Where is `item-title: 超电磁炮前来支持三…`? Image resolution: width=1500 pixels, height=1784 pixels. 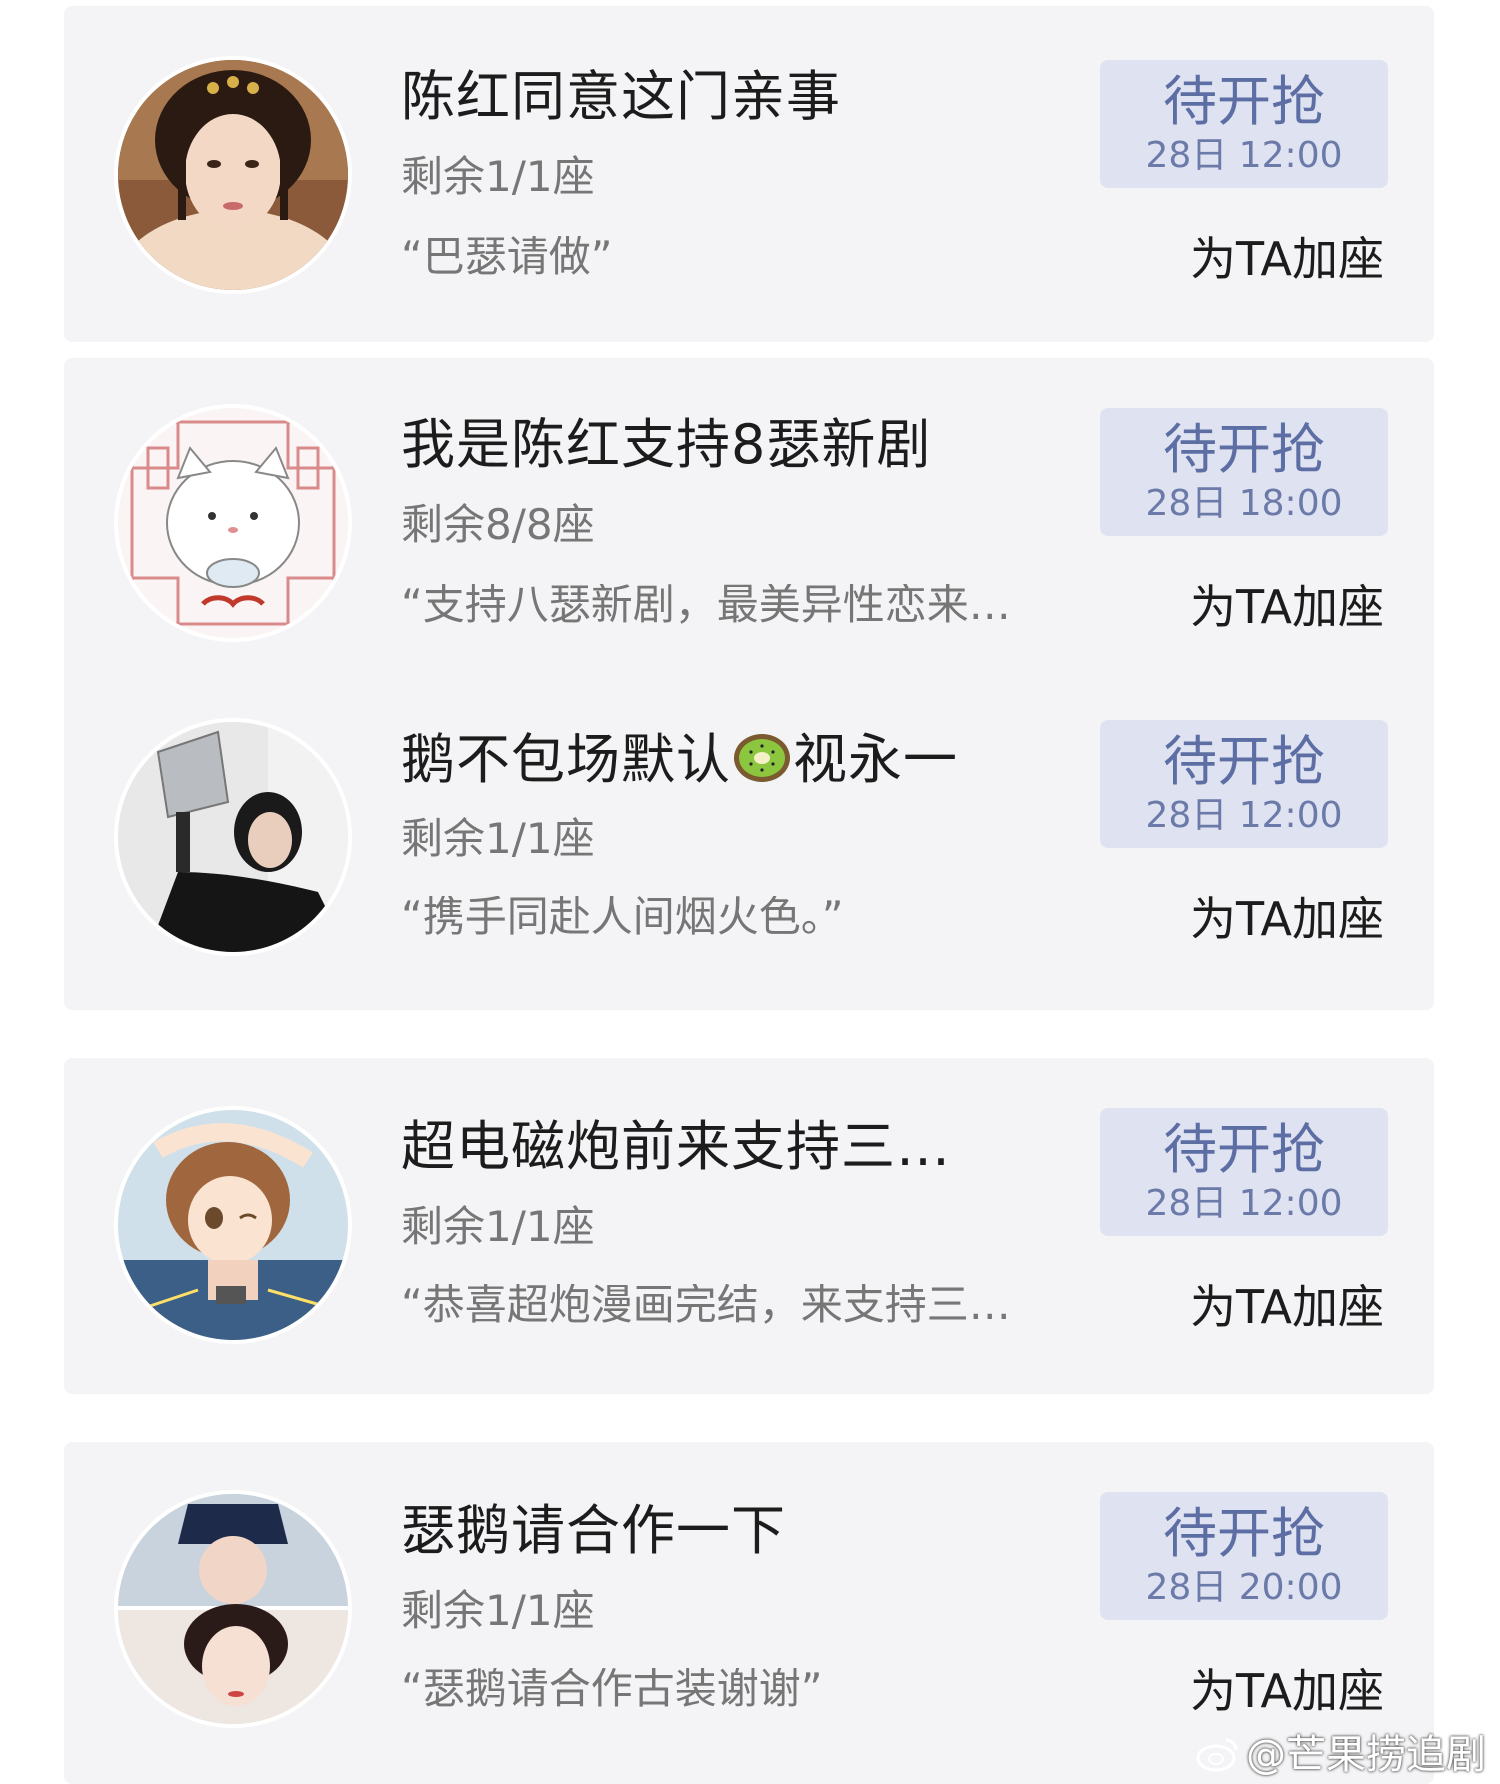 item-title: 超电磁炮前来支持三… is located at coordinates (676, 1146).